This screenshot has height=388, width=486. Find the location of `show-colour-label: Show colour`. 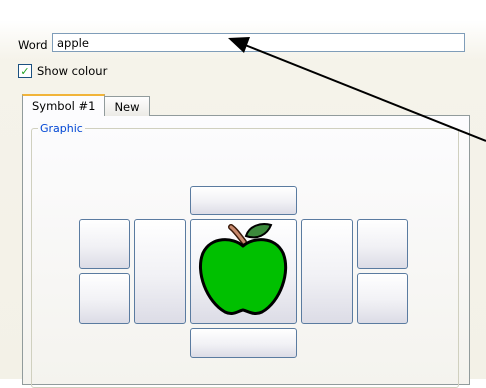

show-colour-label: Show colour is located at coordinates (72, 71).